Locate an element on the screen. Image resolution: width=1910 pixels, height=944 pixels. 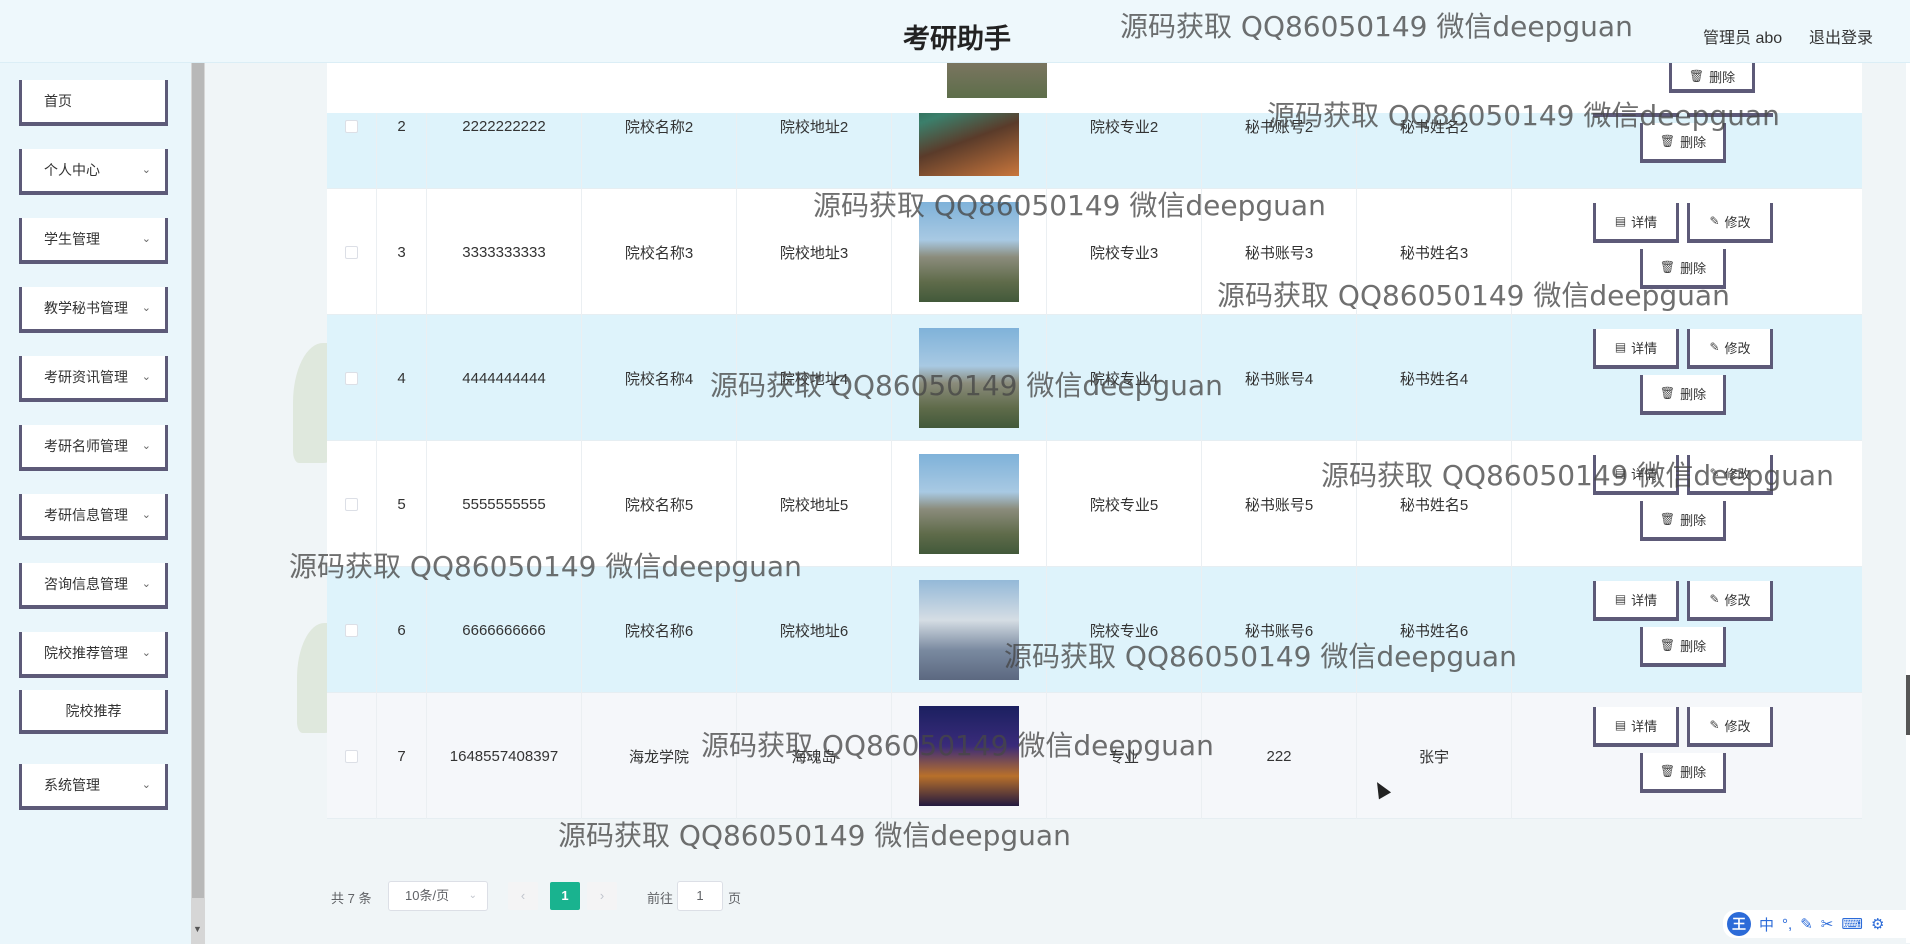
page-number-1: 1 is located at coordinates (565, 896).